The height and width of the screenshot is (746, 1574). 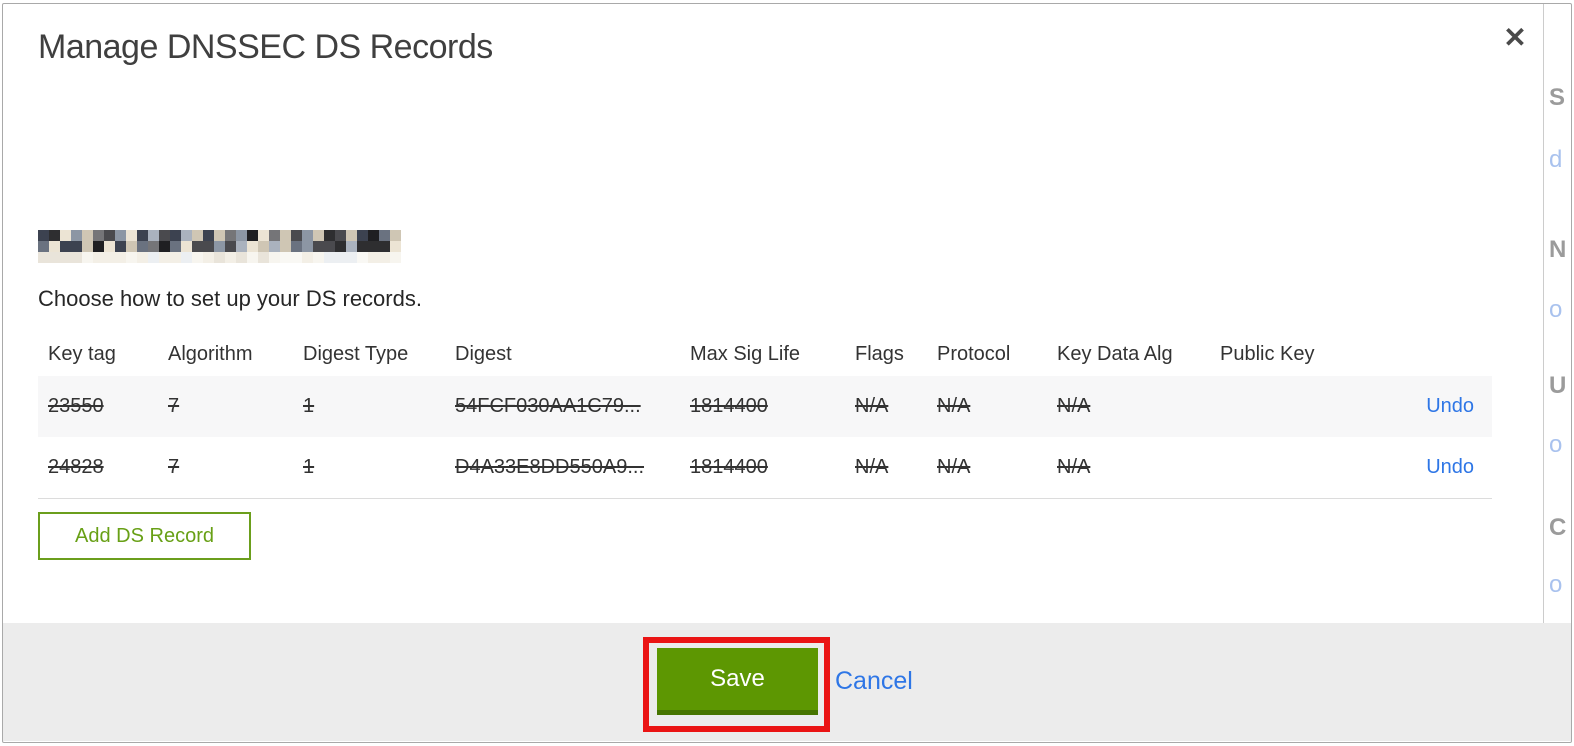 I want to click on cell-key-tag: 24828, so click(x=76, y=467).